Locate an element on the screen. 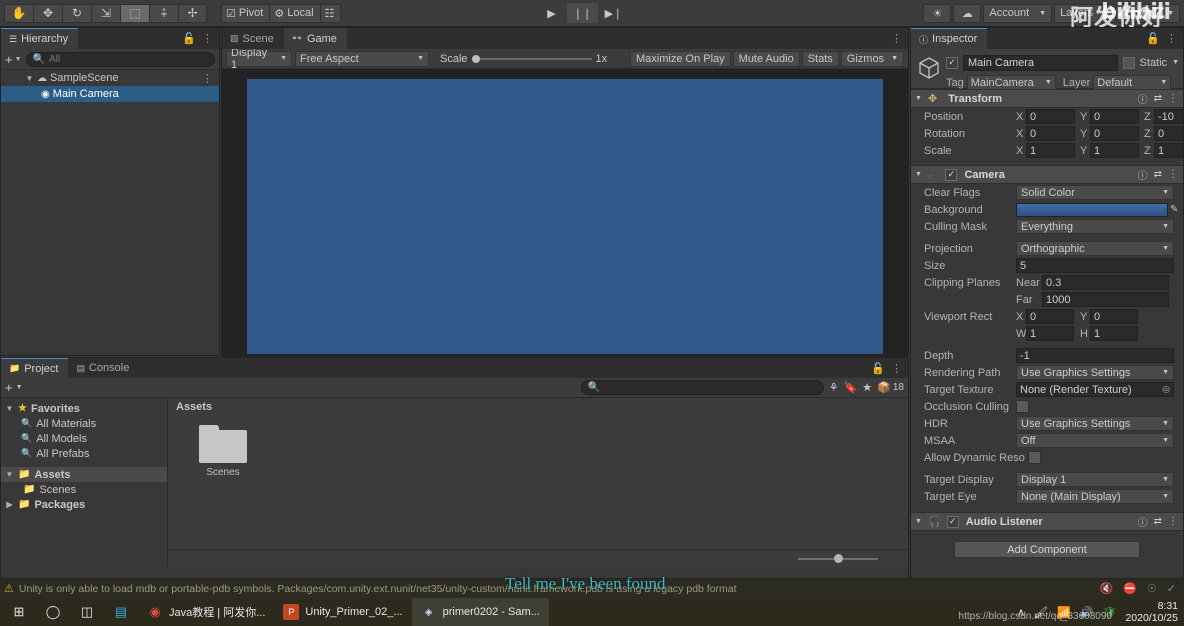  hdr-dropdown: Use Graphics Settings ▼ is located at coordinates (1095, 423).